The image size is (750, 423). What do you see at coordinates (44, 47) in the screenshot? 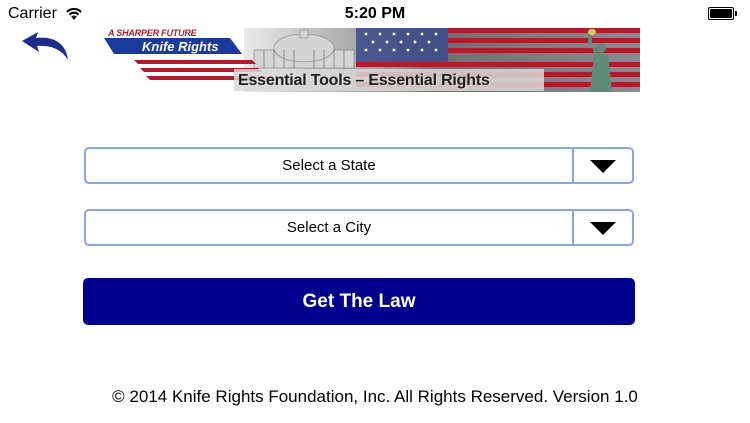
I see `back-arrow-icon` at bounding box center [44, 47].